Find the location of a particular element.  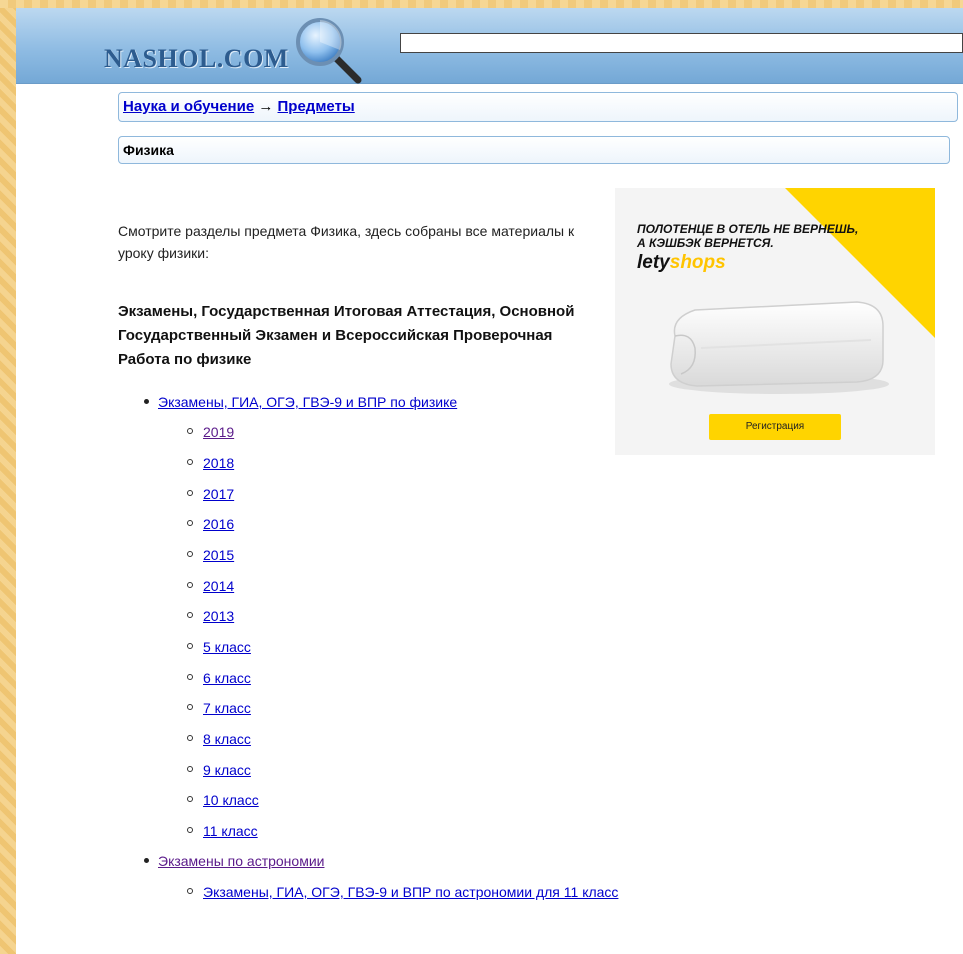

link-year-2013: 2013 is located at coordinates (218, 616).